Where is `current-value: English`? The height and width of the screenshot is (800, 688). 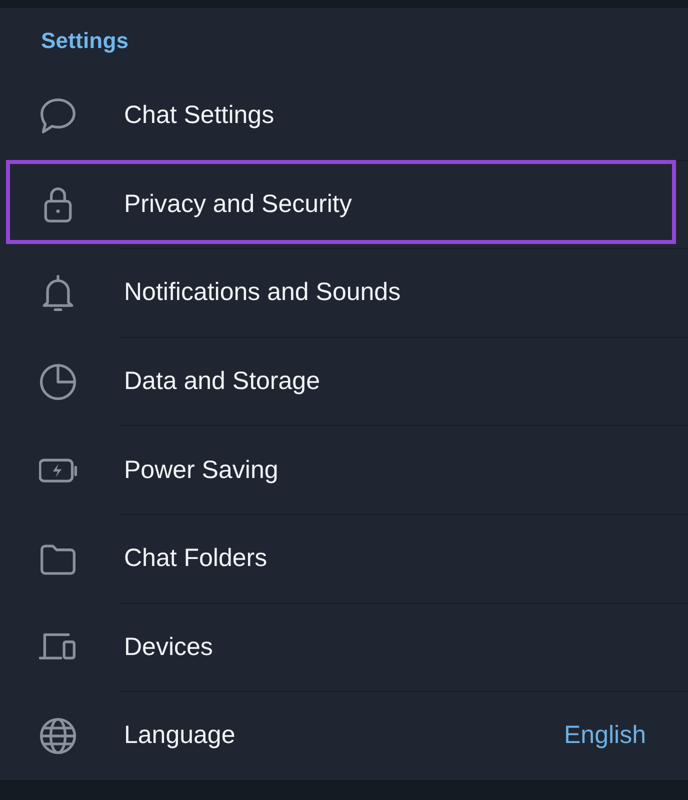
current-value: English is located at coordinates (605, 735).